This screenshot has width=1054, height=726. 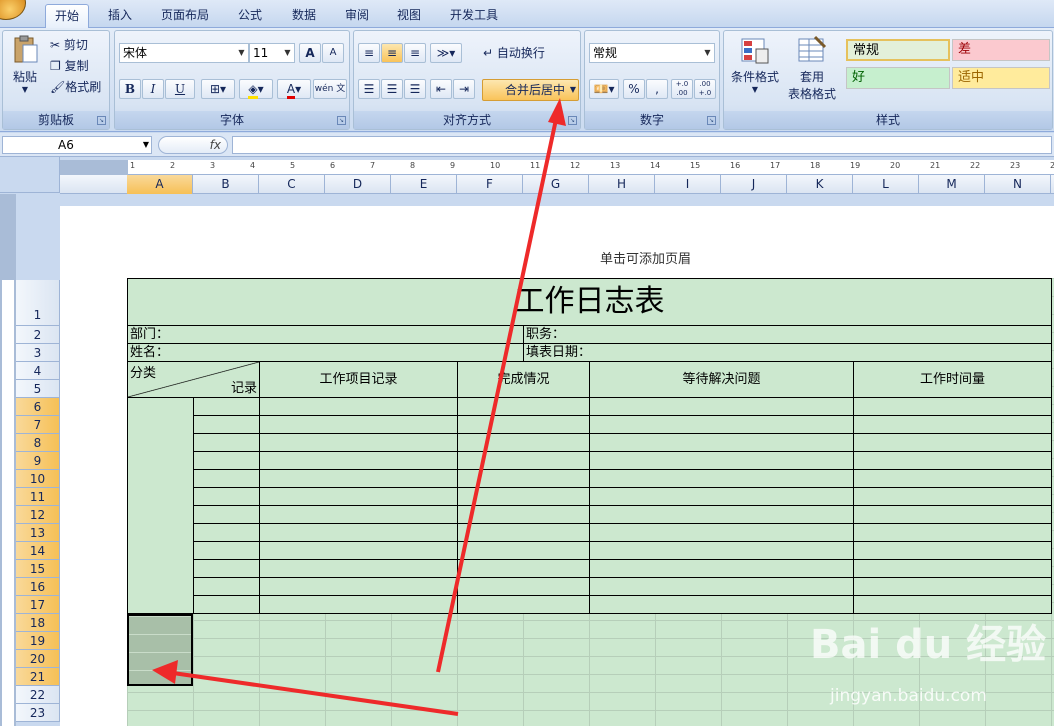 I want to click on paste-dropdown-icon: ▼, so click(x=25, y=89).